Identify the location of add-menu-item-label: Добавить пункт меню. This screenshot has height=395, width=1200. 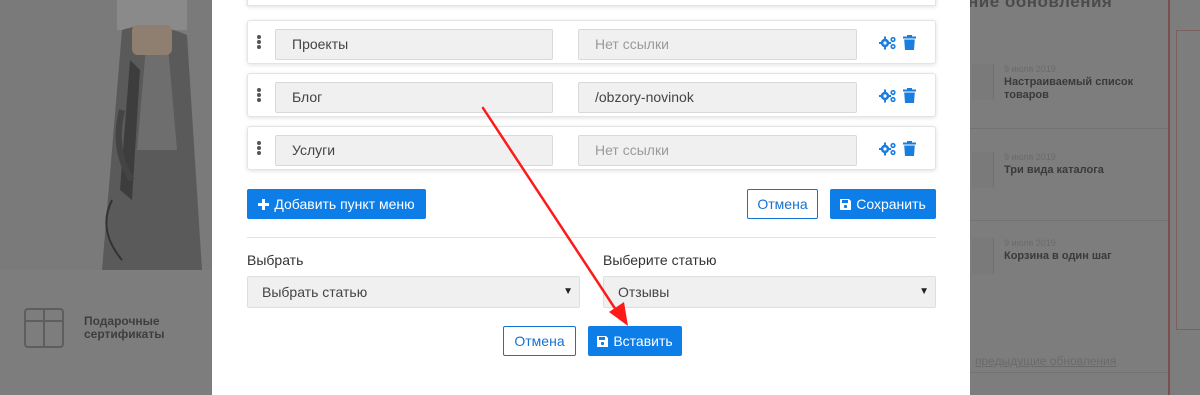
(344, 204).